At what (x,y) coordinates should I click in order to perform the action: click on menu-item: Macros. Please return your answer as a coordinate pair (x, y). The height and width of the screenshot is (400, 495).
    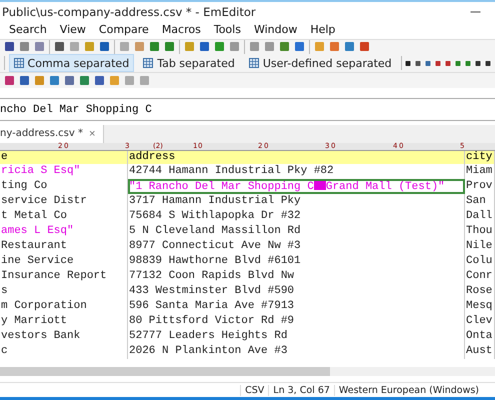
    Looking at the image, I should click on (181, 29).